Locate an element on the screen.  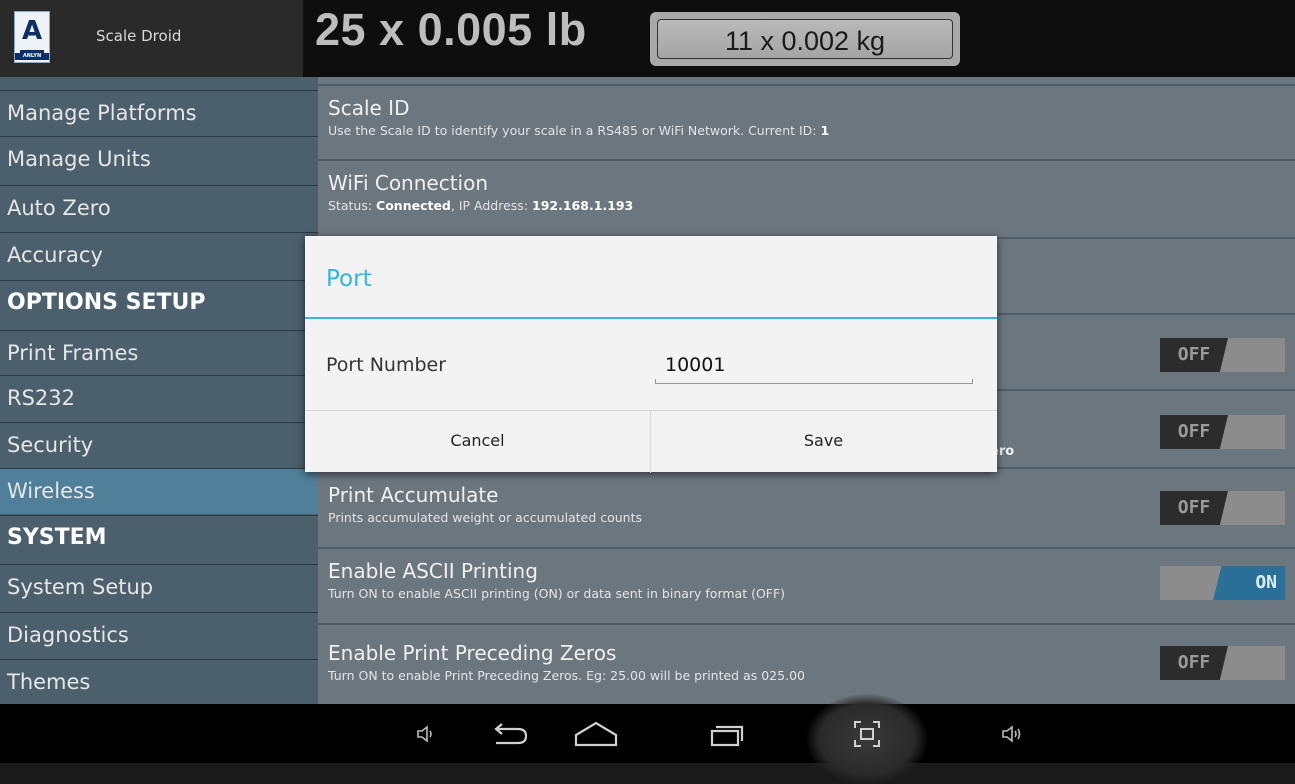
home-icon is located at coordinates (596, 733).